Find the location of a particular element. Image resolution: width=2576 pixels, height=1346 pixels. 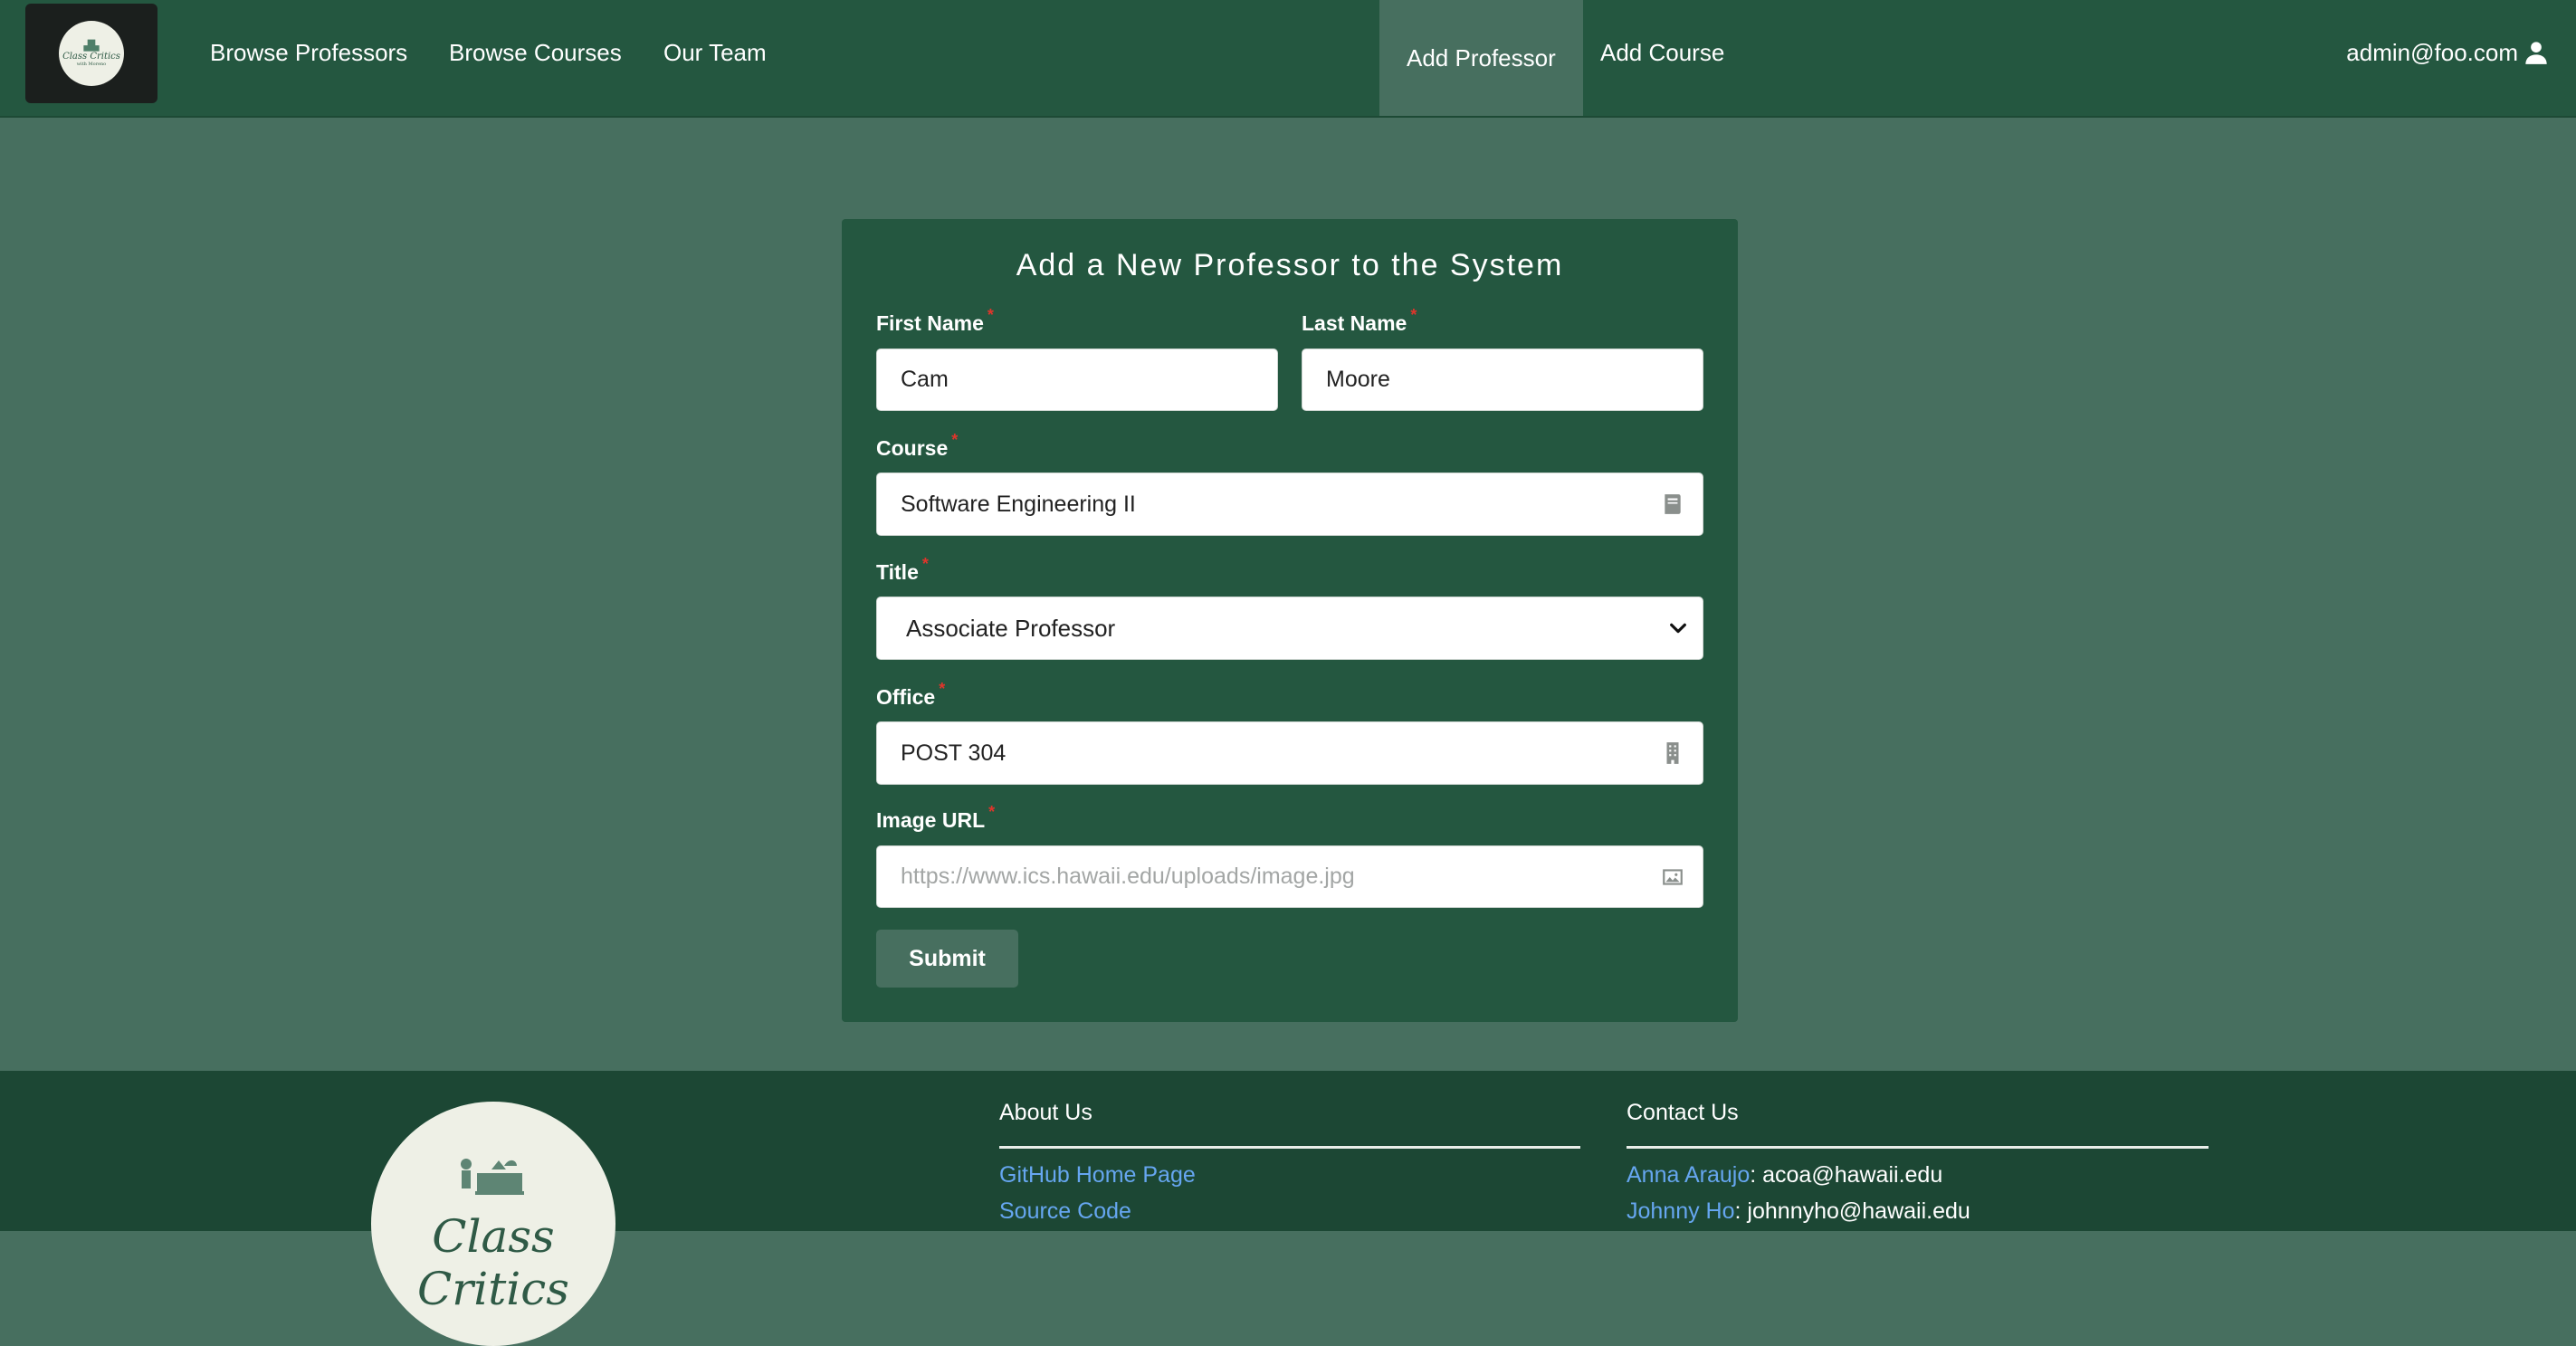

office-field is located at coordinates (1289, 753).